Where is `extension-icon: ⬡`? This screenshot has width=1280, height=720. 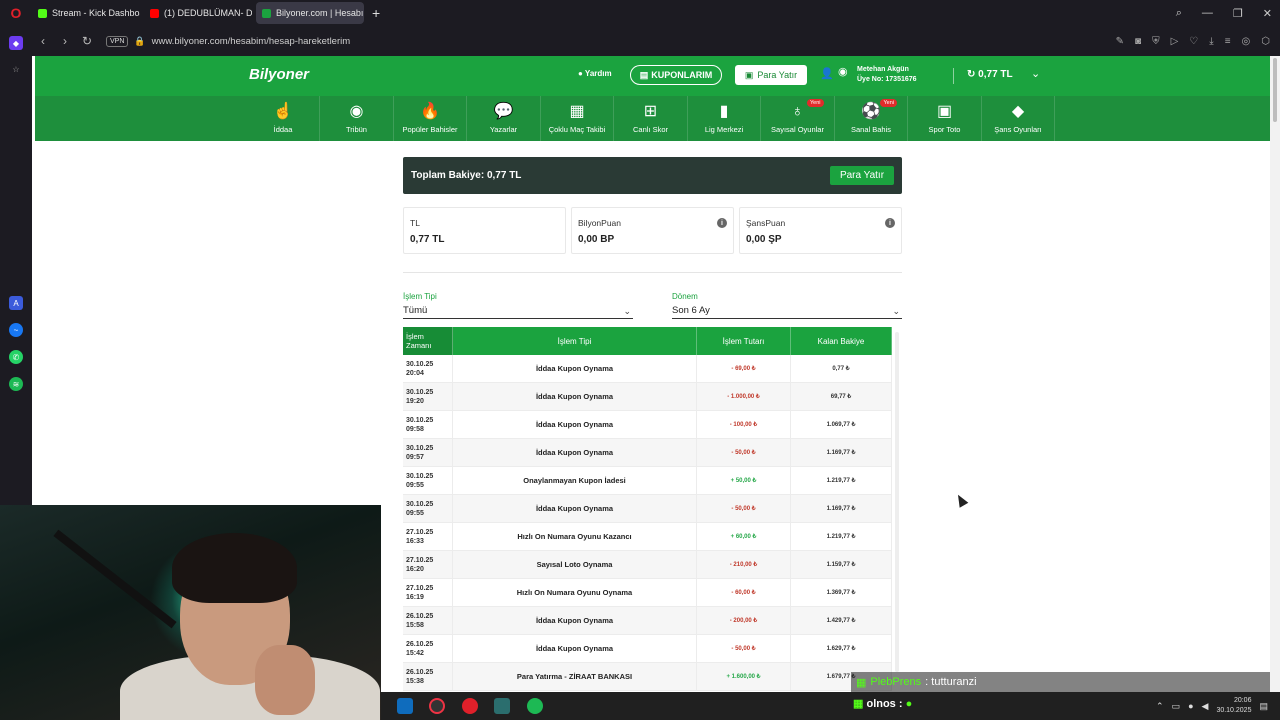 extension-icon: ⬡ is located at coordinates (1265, 41).